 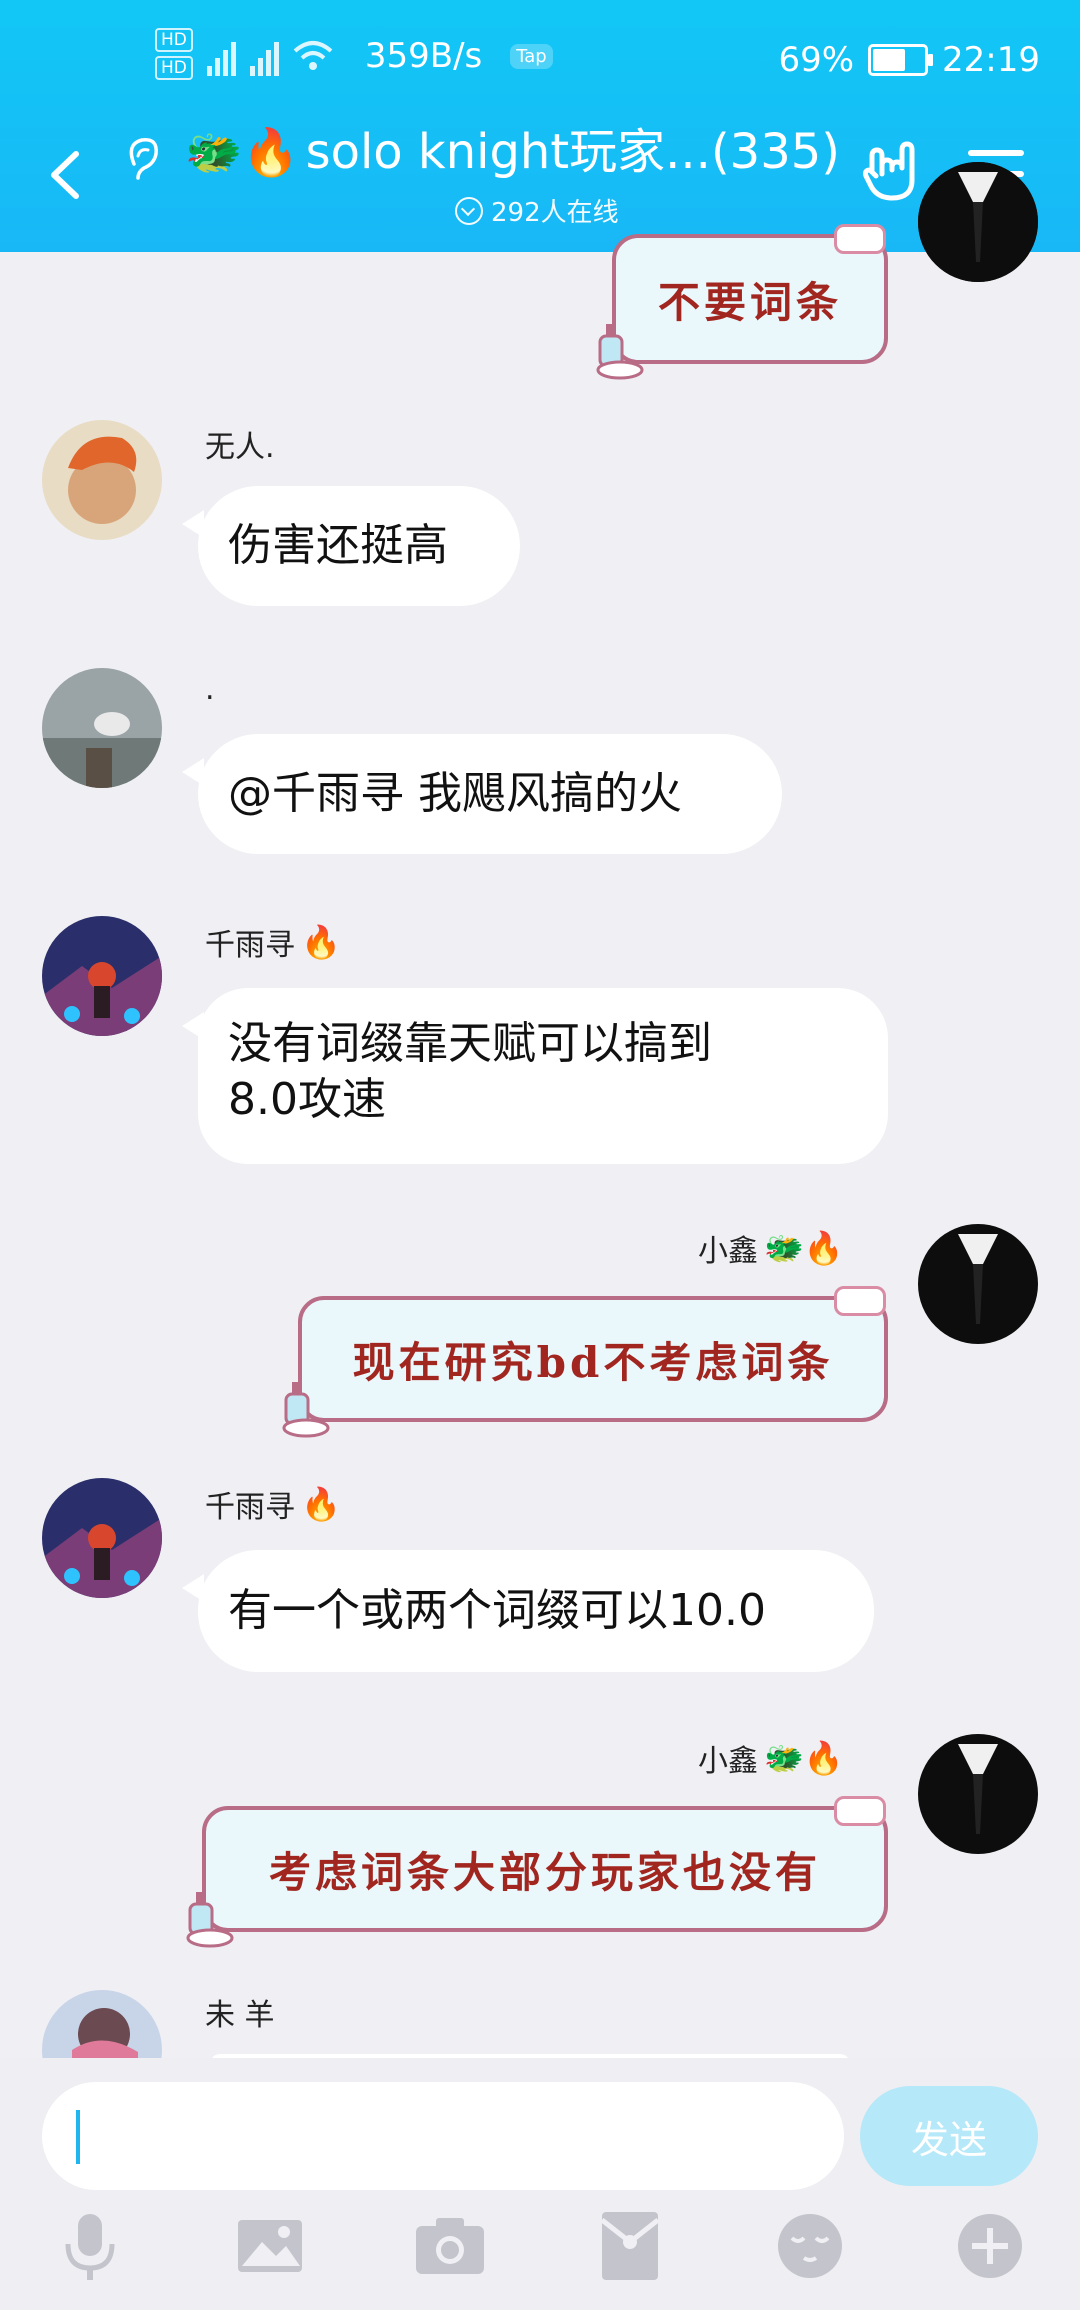 I want to click on sticker-message: 考虑词条大部分玩家也没有, so click(x=537, y=1872).